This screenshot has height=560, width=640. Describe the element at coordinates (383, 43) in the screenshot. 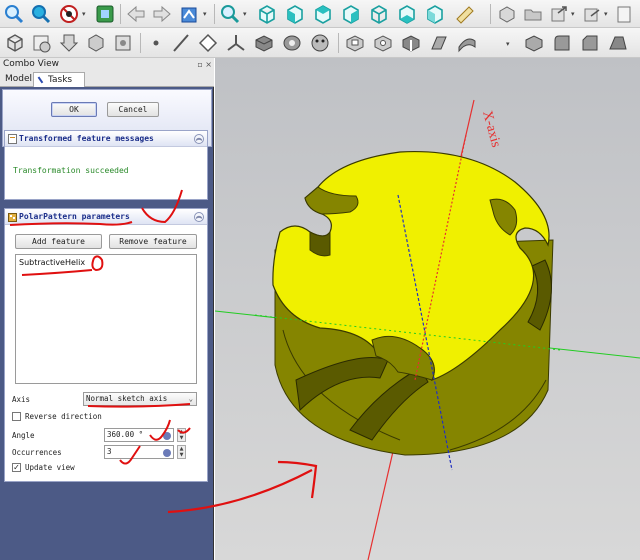

I see `hole-icon` at that location.